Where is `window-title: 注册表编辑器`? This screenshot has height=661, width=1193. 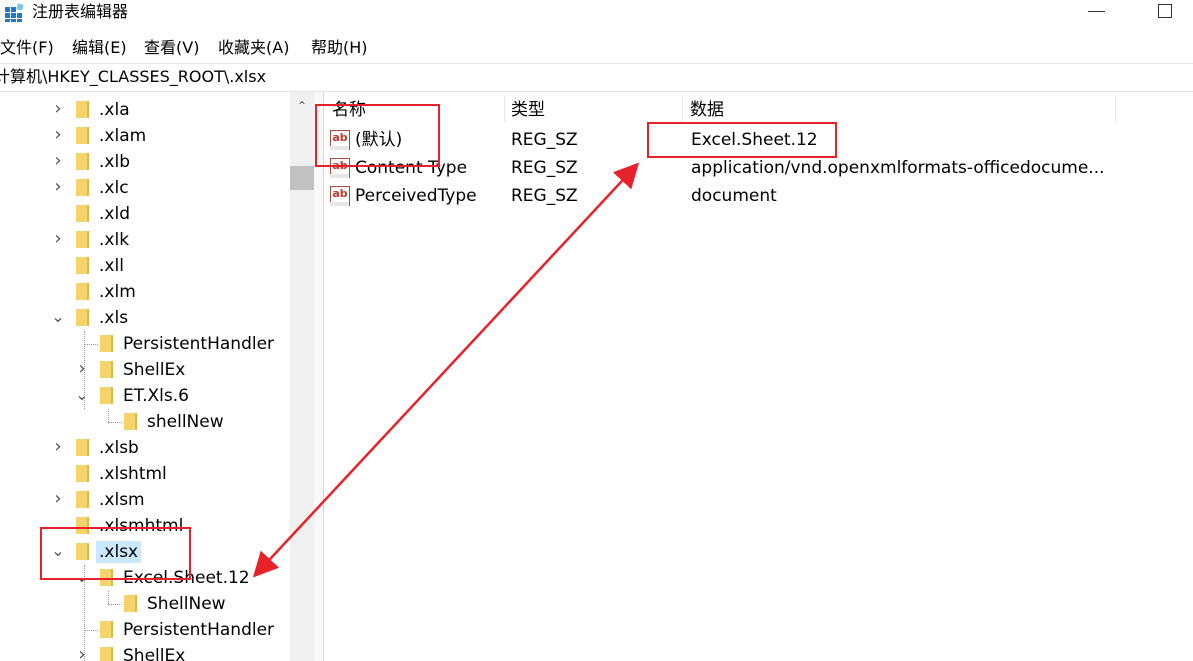 window-title: 注册表编辑器 is located at coordinates (80, 11).